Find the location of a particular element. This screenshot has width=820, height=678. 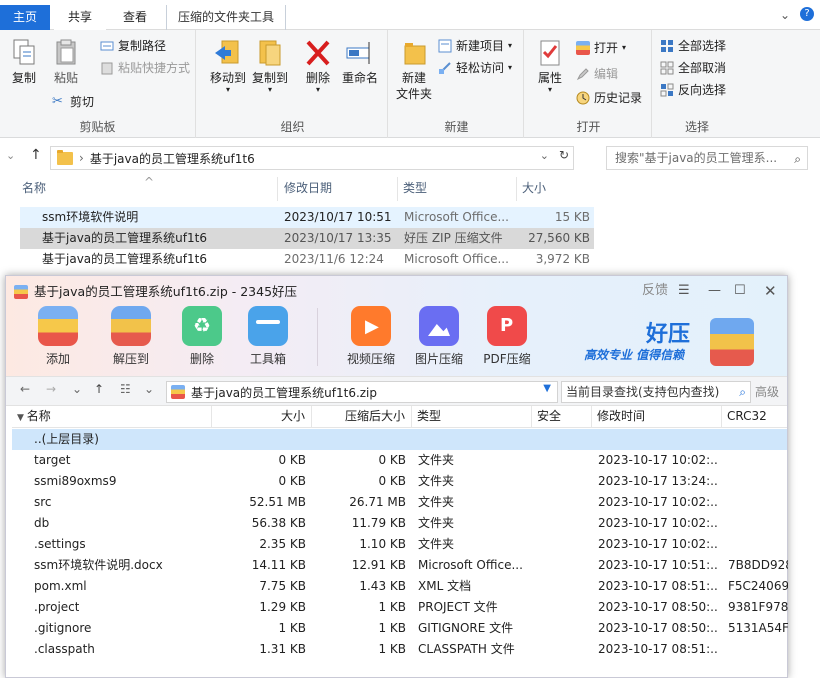

folder-icon is located at coordinates (65, 157).